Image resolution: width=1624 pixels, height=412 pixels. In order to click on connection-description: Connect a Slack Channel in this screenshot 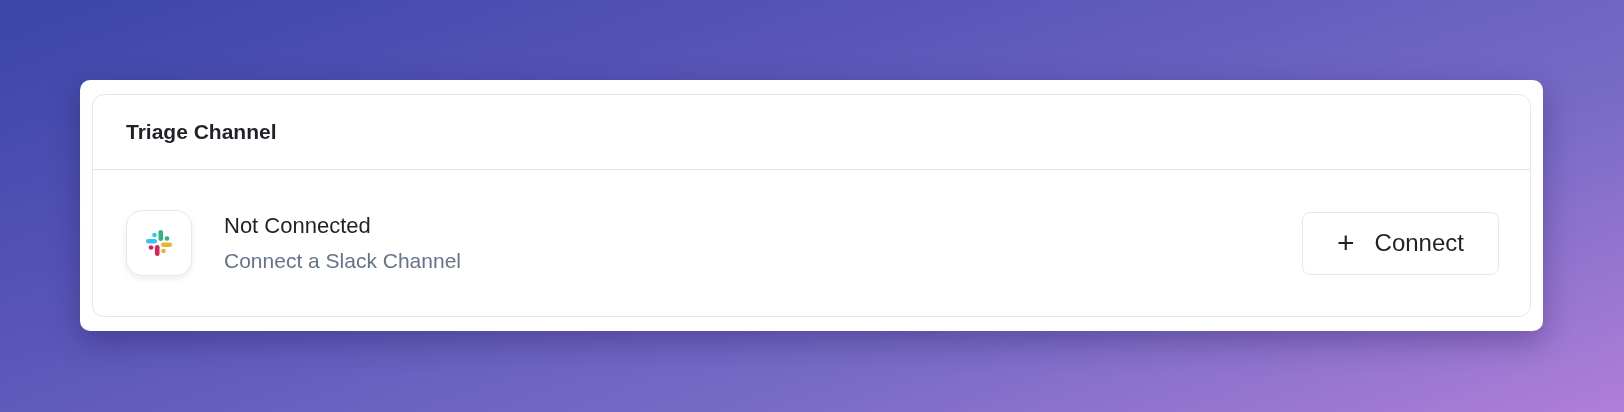, I will do `click(343, 261)`.